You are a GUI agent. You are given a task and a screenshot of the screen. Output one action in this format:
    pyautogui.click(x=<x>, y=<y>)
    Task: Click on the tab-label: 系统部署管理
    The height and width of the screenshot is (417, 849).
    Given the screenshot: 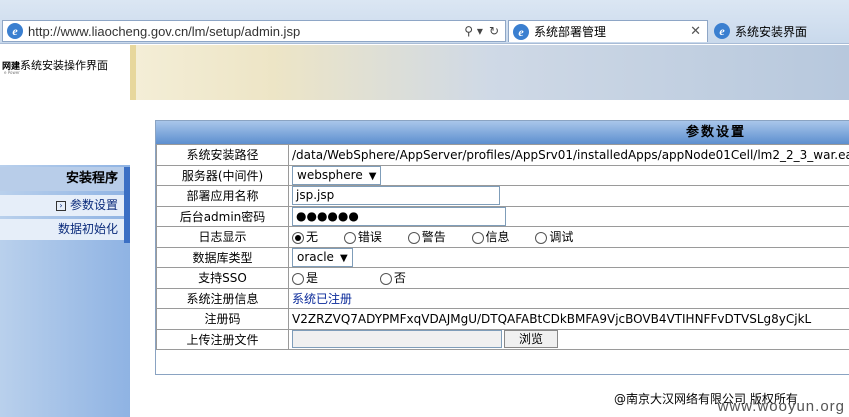 What is the action you would take?
    pyautogui.click(x=570, y=32)
    